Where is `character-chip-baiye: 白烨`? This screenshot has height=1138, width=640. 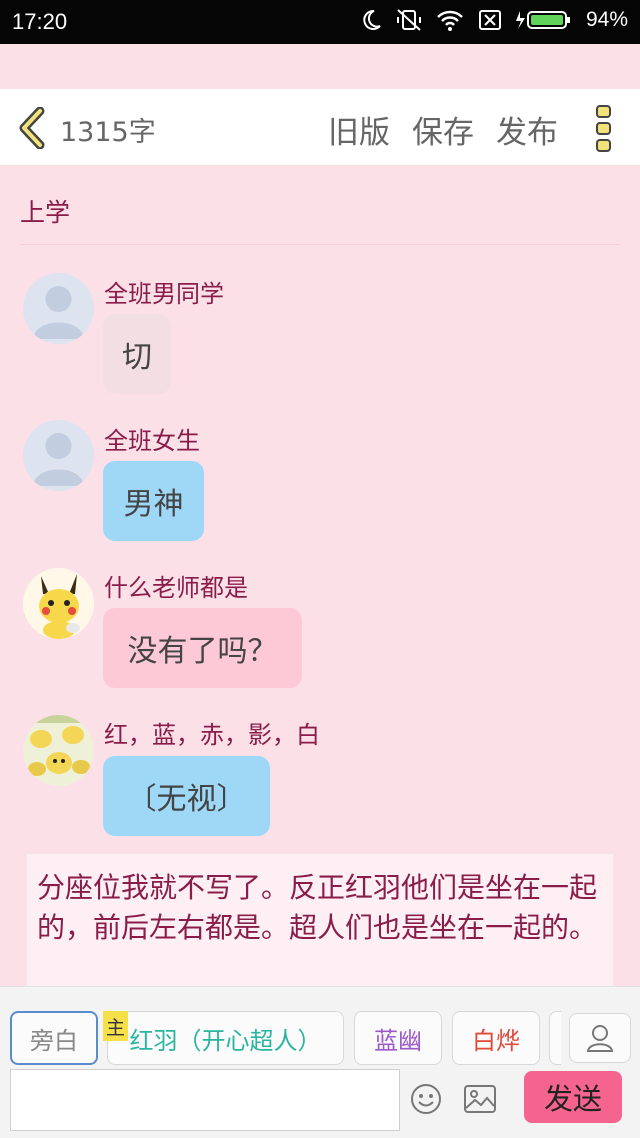
character-chip-baiye: 白烨 is located at coordinates (496, 1038).